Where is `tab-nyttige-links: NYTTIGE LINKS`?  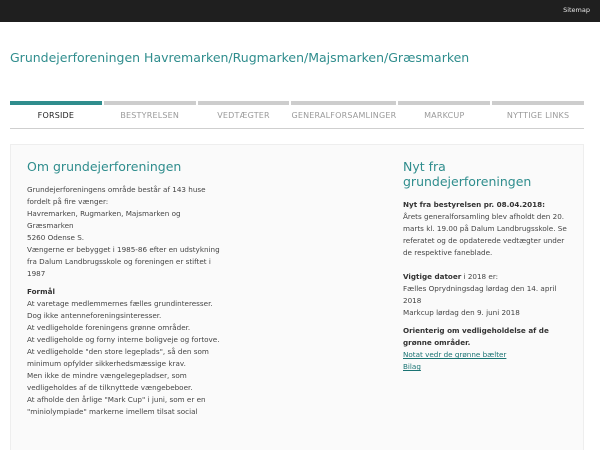
tab-nyttige-links: NYTTIGE LINKS is located at coordinates (538, 114).